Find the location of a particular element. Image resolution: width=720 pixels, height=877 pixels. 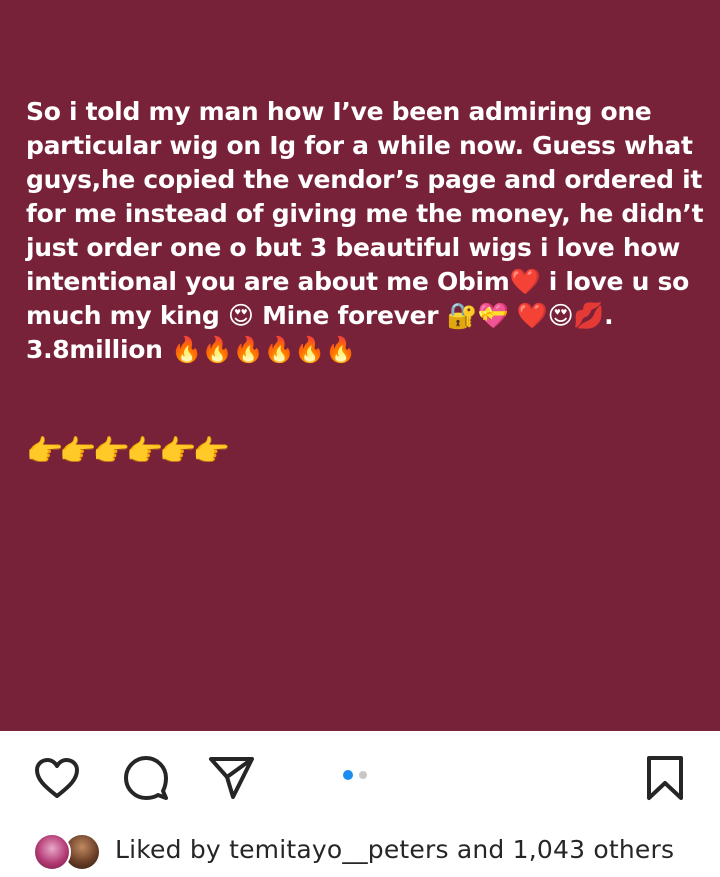

comment-bubble-icon is located at coordinates (146, 778).